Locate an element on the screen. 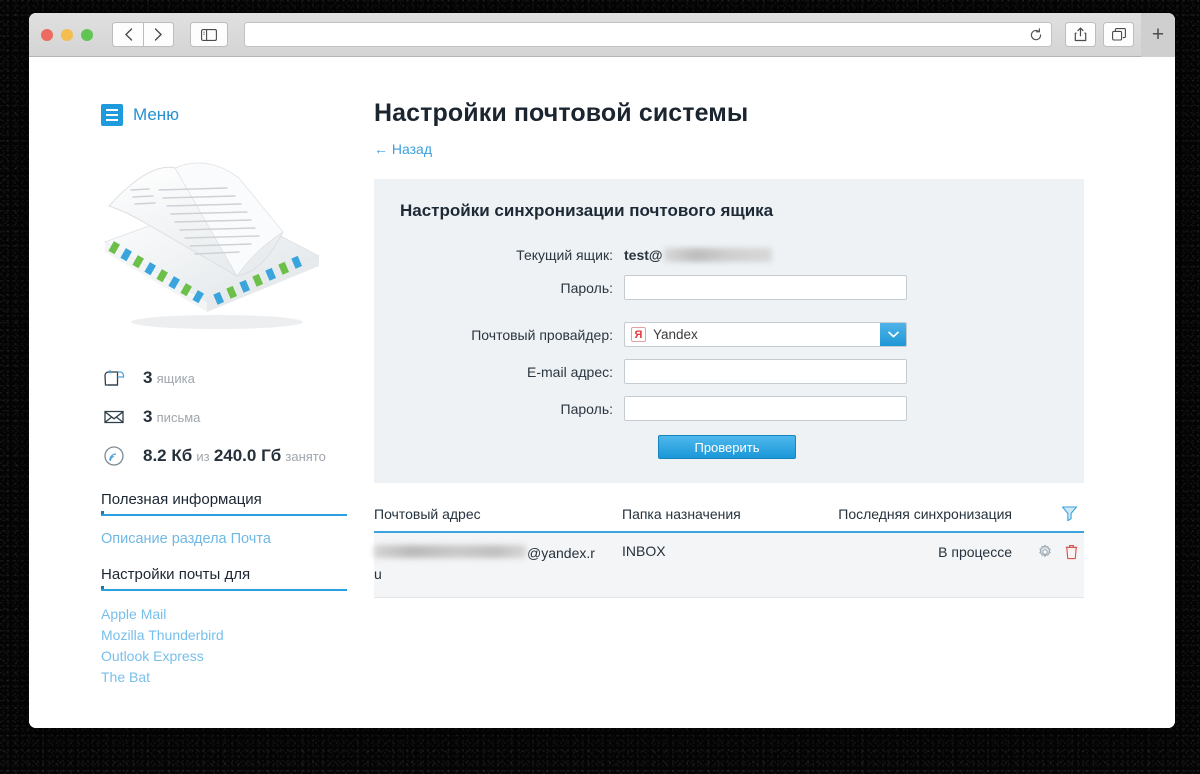  panel-title: Настройки синхронизации почтового ящика is located at coordinates (587, 210).